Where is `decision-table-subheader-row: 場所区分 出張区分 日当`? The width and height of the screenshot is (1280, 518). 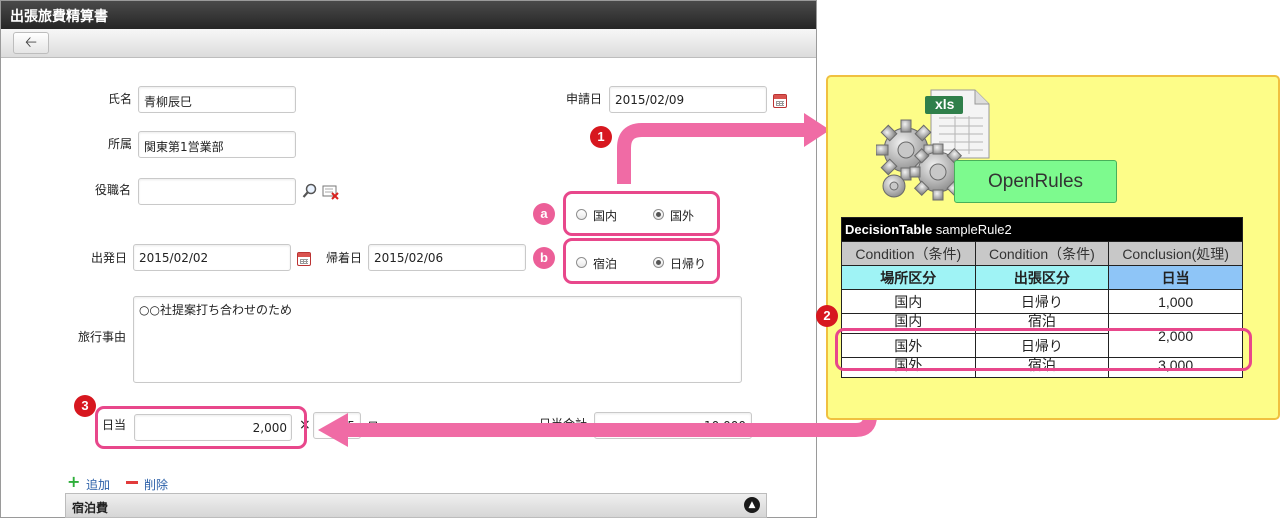
decision-table-subheader-row: 場所区分 出張区分 日当 is located at coordinates (1042, 277).